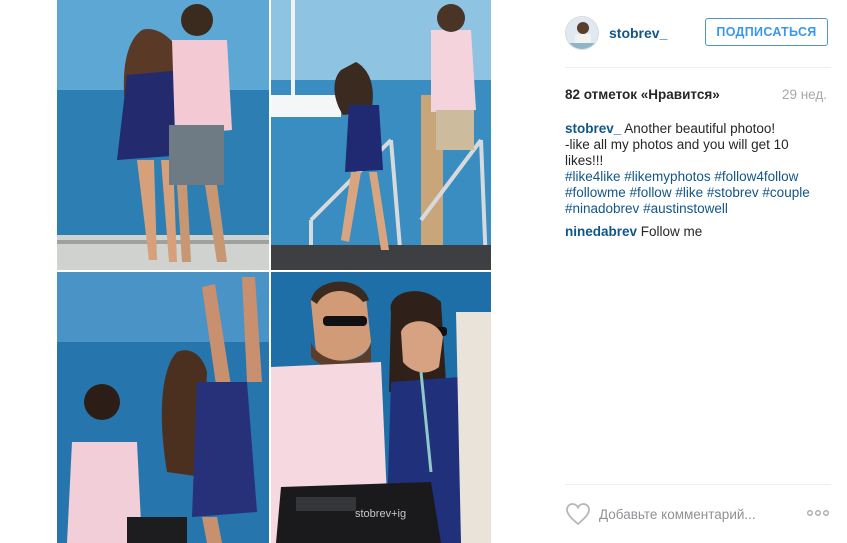  I want to click on comment-username: ninedabrev, so click(601, 231).